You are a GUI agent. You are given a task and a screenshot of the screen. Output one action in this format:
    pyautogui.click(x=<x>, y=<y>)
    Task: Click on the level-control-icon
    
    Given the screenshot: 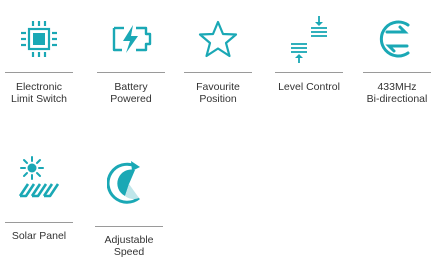 What is the action you would take?
    pyautogui.click(x=309, y=39)
    